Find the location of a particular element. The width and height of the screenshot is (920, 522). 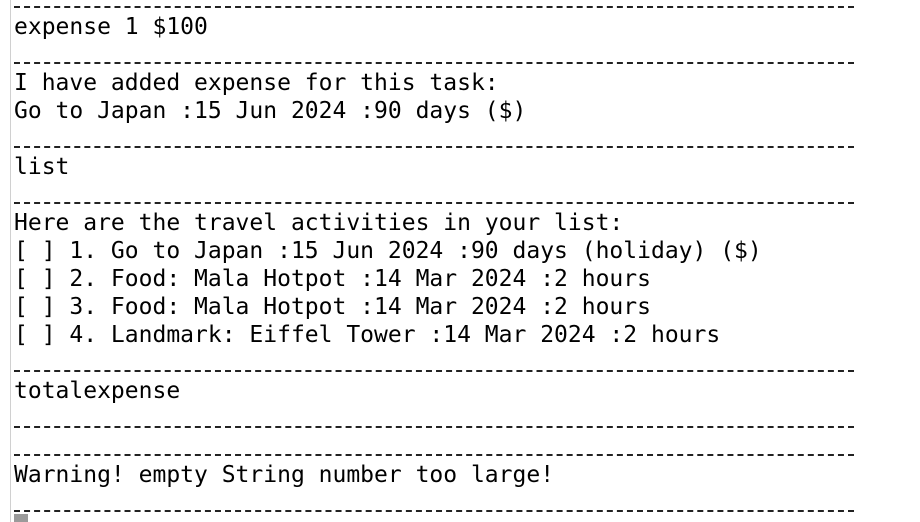

command-expense: expense 1 $100 is located at coordinates (111, 27).